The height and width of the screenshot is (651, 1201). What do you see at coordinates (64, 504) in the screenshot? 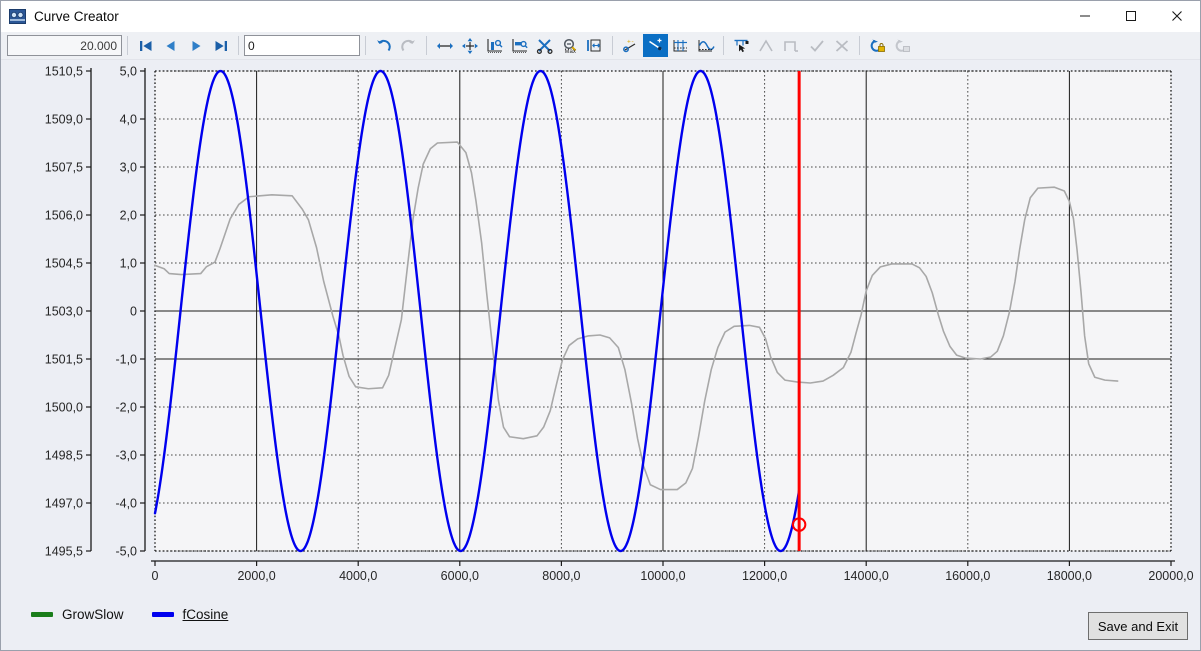
I see `outer-y-axis-tick-label: 1497,0` at bounding box center [64, 504].